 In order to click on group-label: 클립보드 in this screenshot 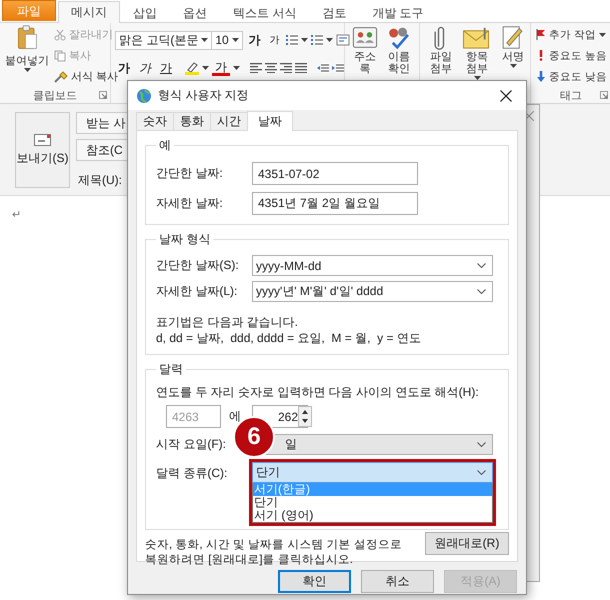, I will do `click(55, 95)`.